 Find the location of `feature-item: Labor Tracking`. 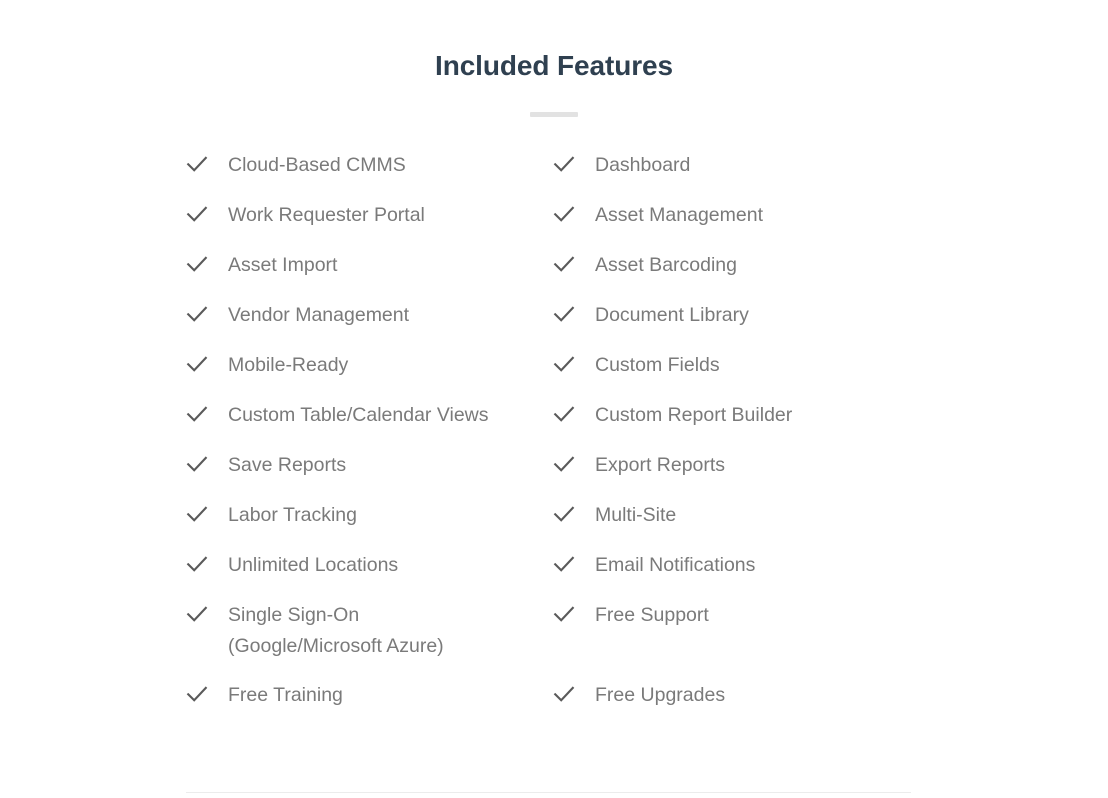

feature-item: Labor Tracking is located at coordinates (369, 525).